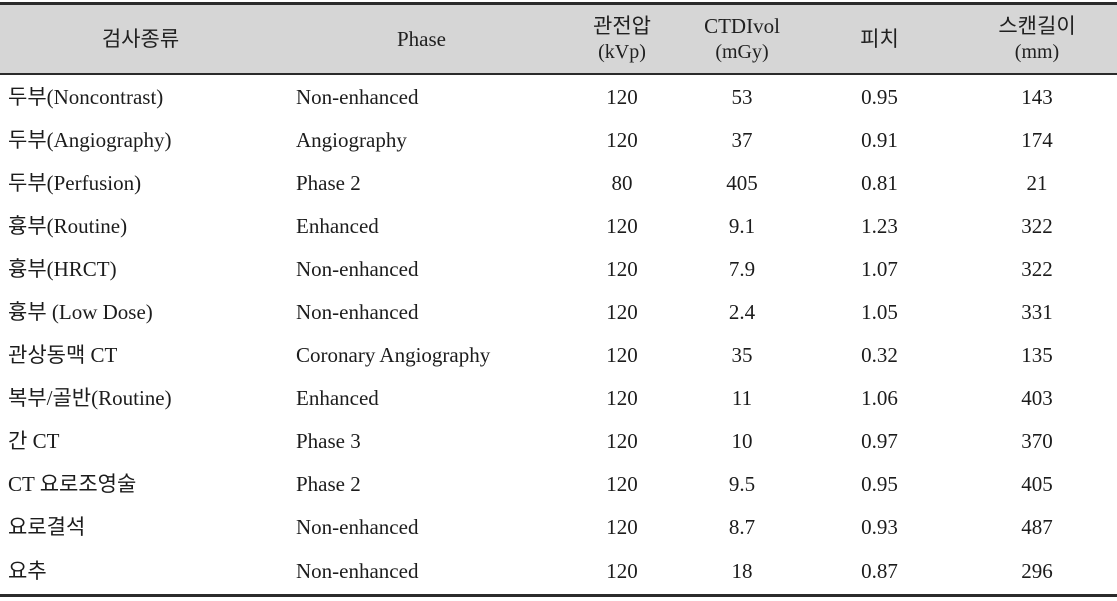 This screenshot has width=1117, height=601. I want to click on column-header-scan-length-unit: (mm), so click(1037, 52).